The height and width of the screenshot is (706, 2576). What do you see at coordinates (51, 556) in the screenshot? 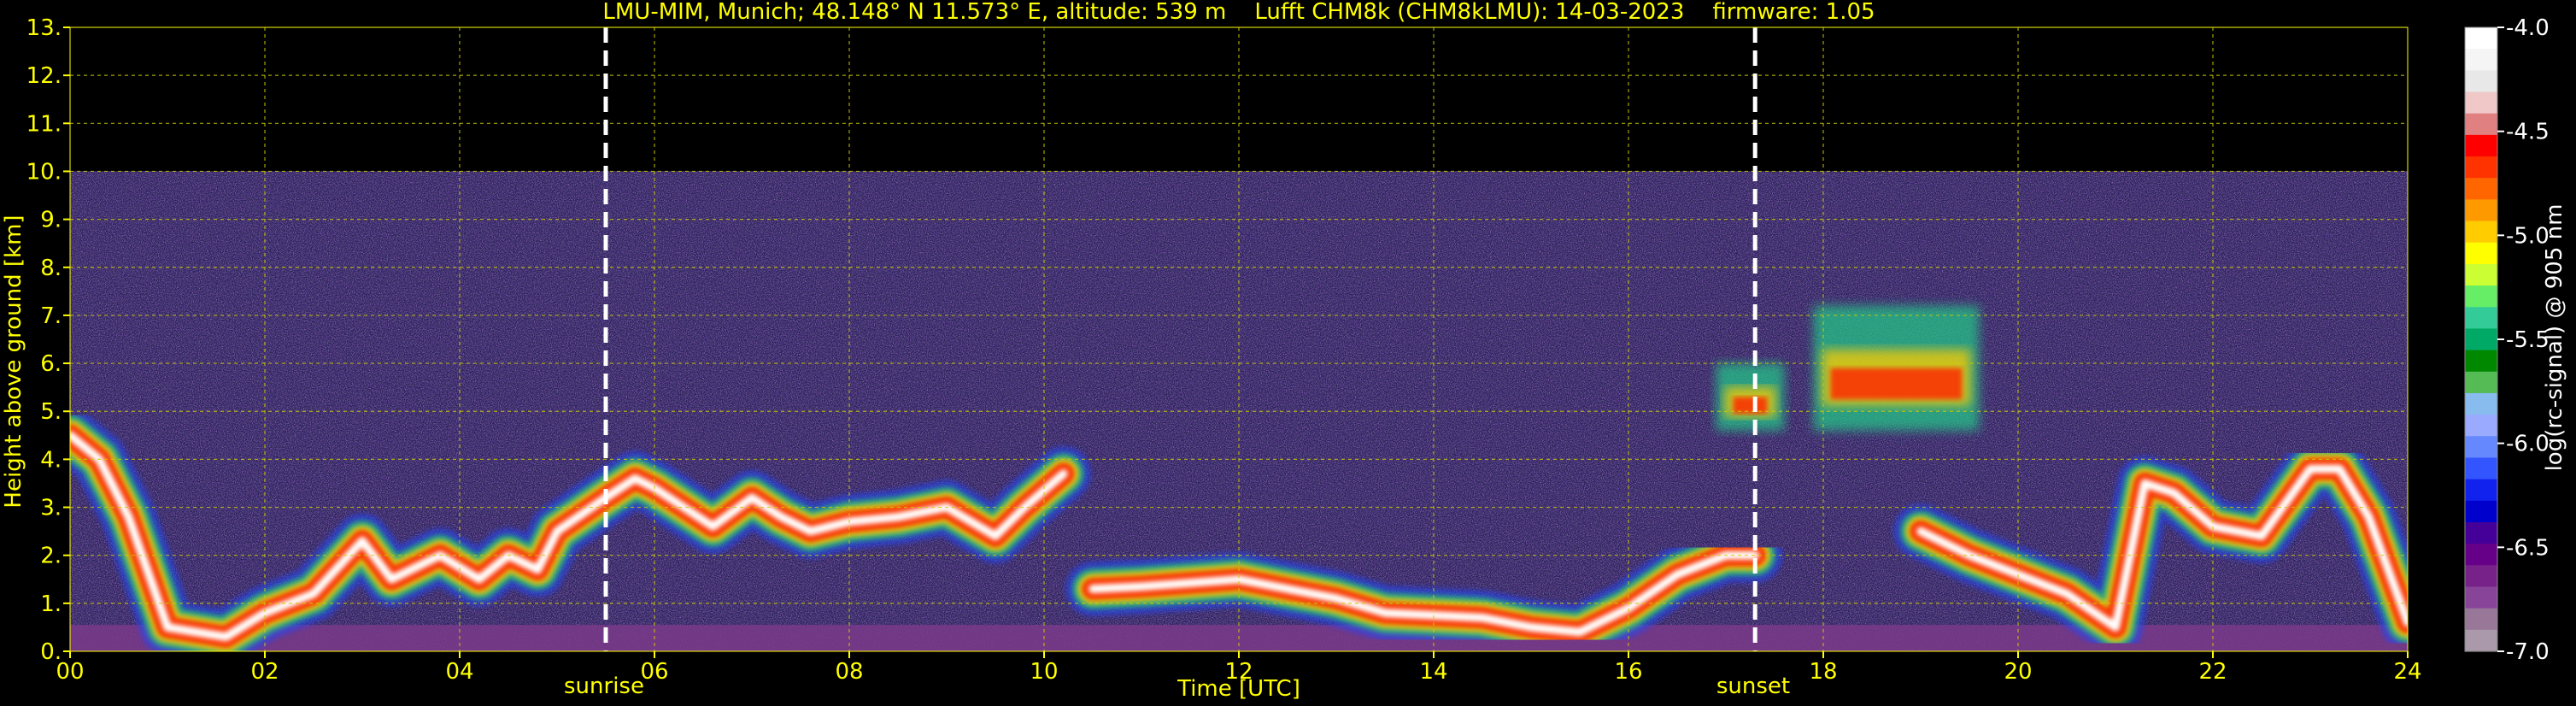
I see `y-tick-label: 2.` at bounding box center [51, 556].